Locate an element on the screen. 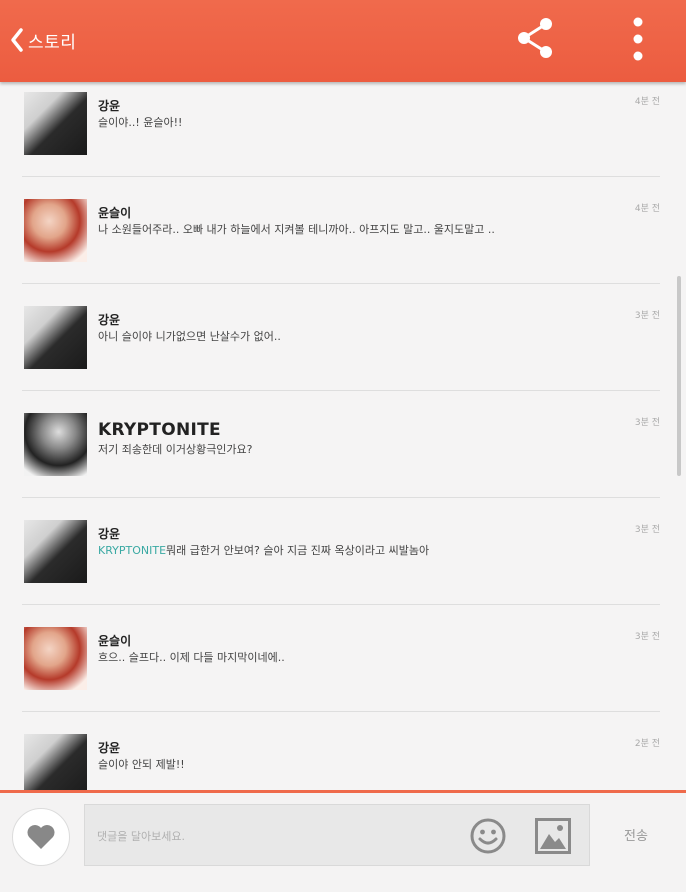  more-vertical-icon is located at coordinates (638, 39).